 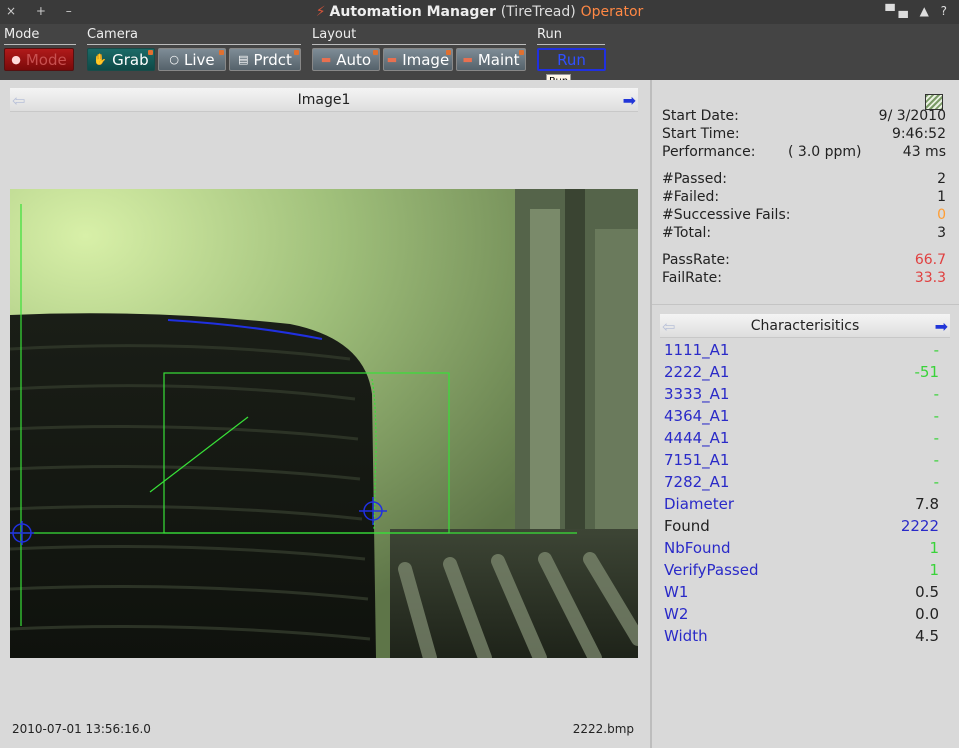 I want to click on list-item: NbFound 1, so click(x=801, y=549).